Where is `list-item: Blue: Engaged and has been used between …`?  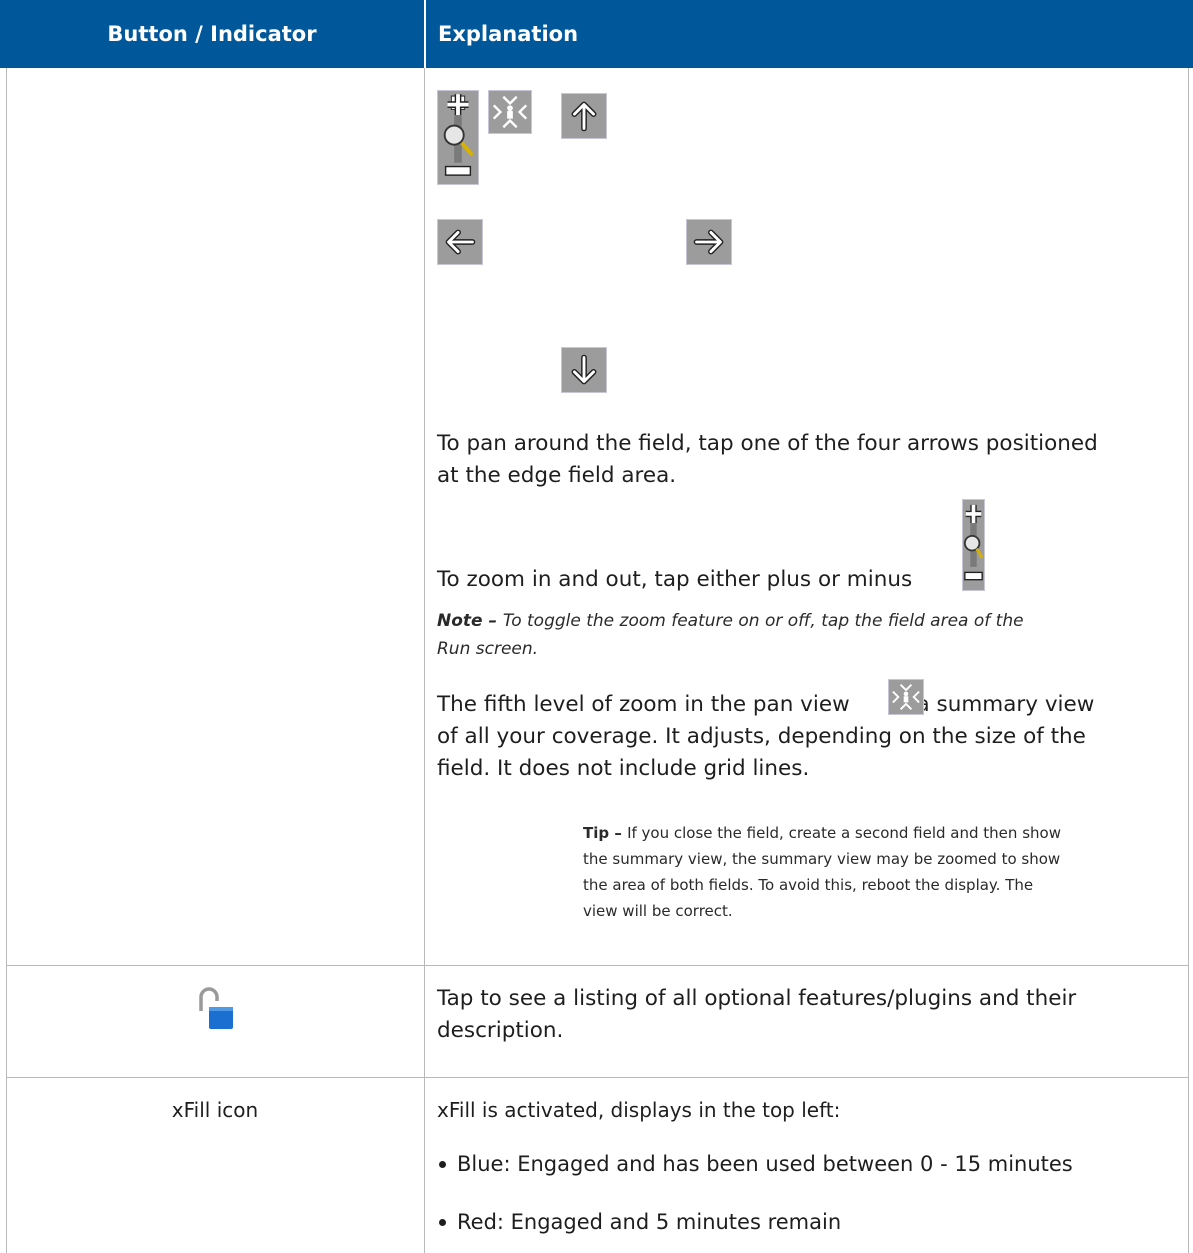 list-item: Blue: Engaged and has been used between … is located at coordinates (765, 1164).